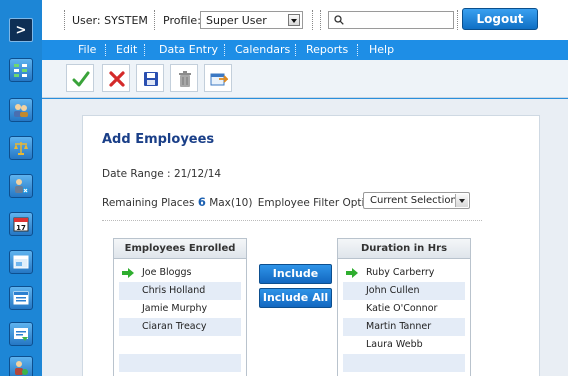 Image resolution: width=568 pixels, height=376 pixels. What do you see at coordinates (126, 49) in the screenshot?
I see `menu-edit: Edit` at bounding box center [126, 49].